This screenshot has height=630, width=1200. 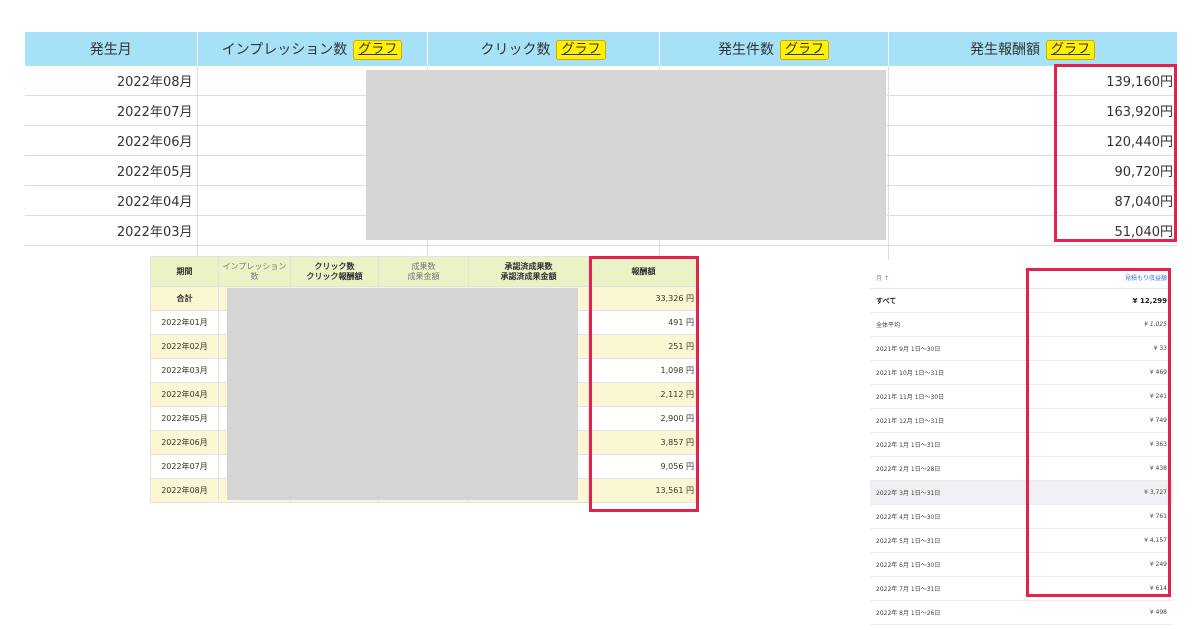 I want to click on month-cell: 2022年04月, so click(x=111, y=200).